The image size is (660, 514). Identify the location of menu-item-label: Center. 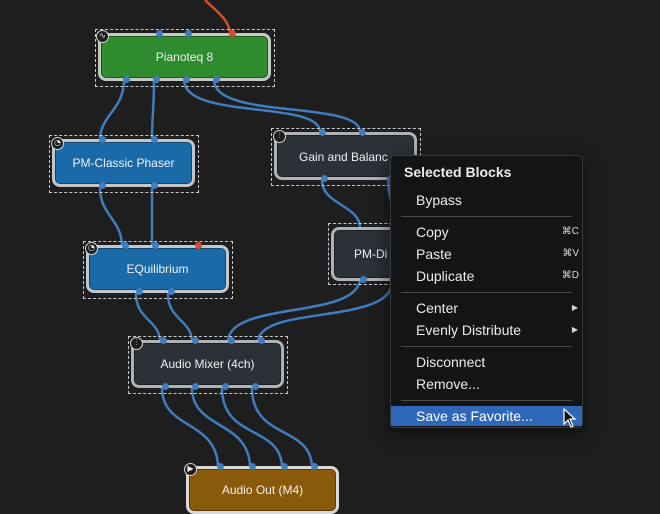
(437, 308).